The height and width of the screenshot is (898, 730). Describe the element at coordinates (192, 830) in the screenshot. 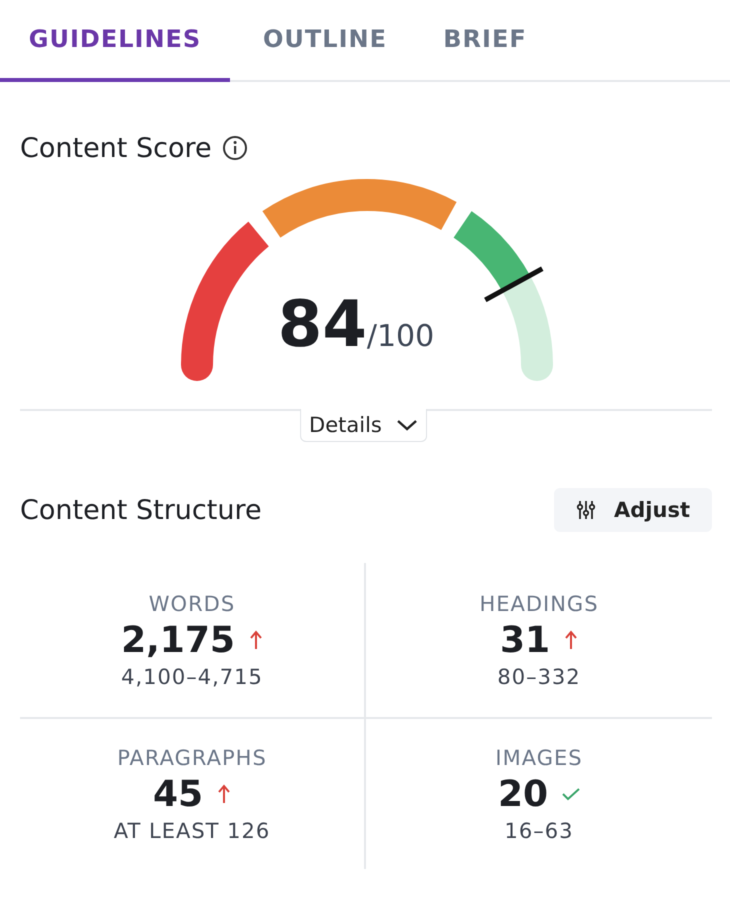

I see `metric-target: AT LEAST 126` at that location.